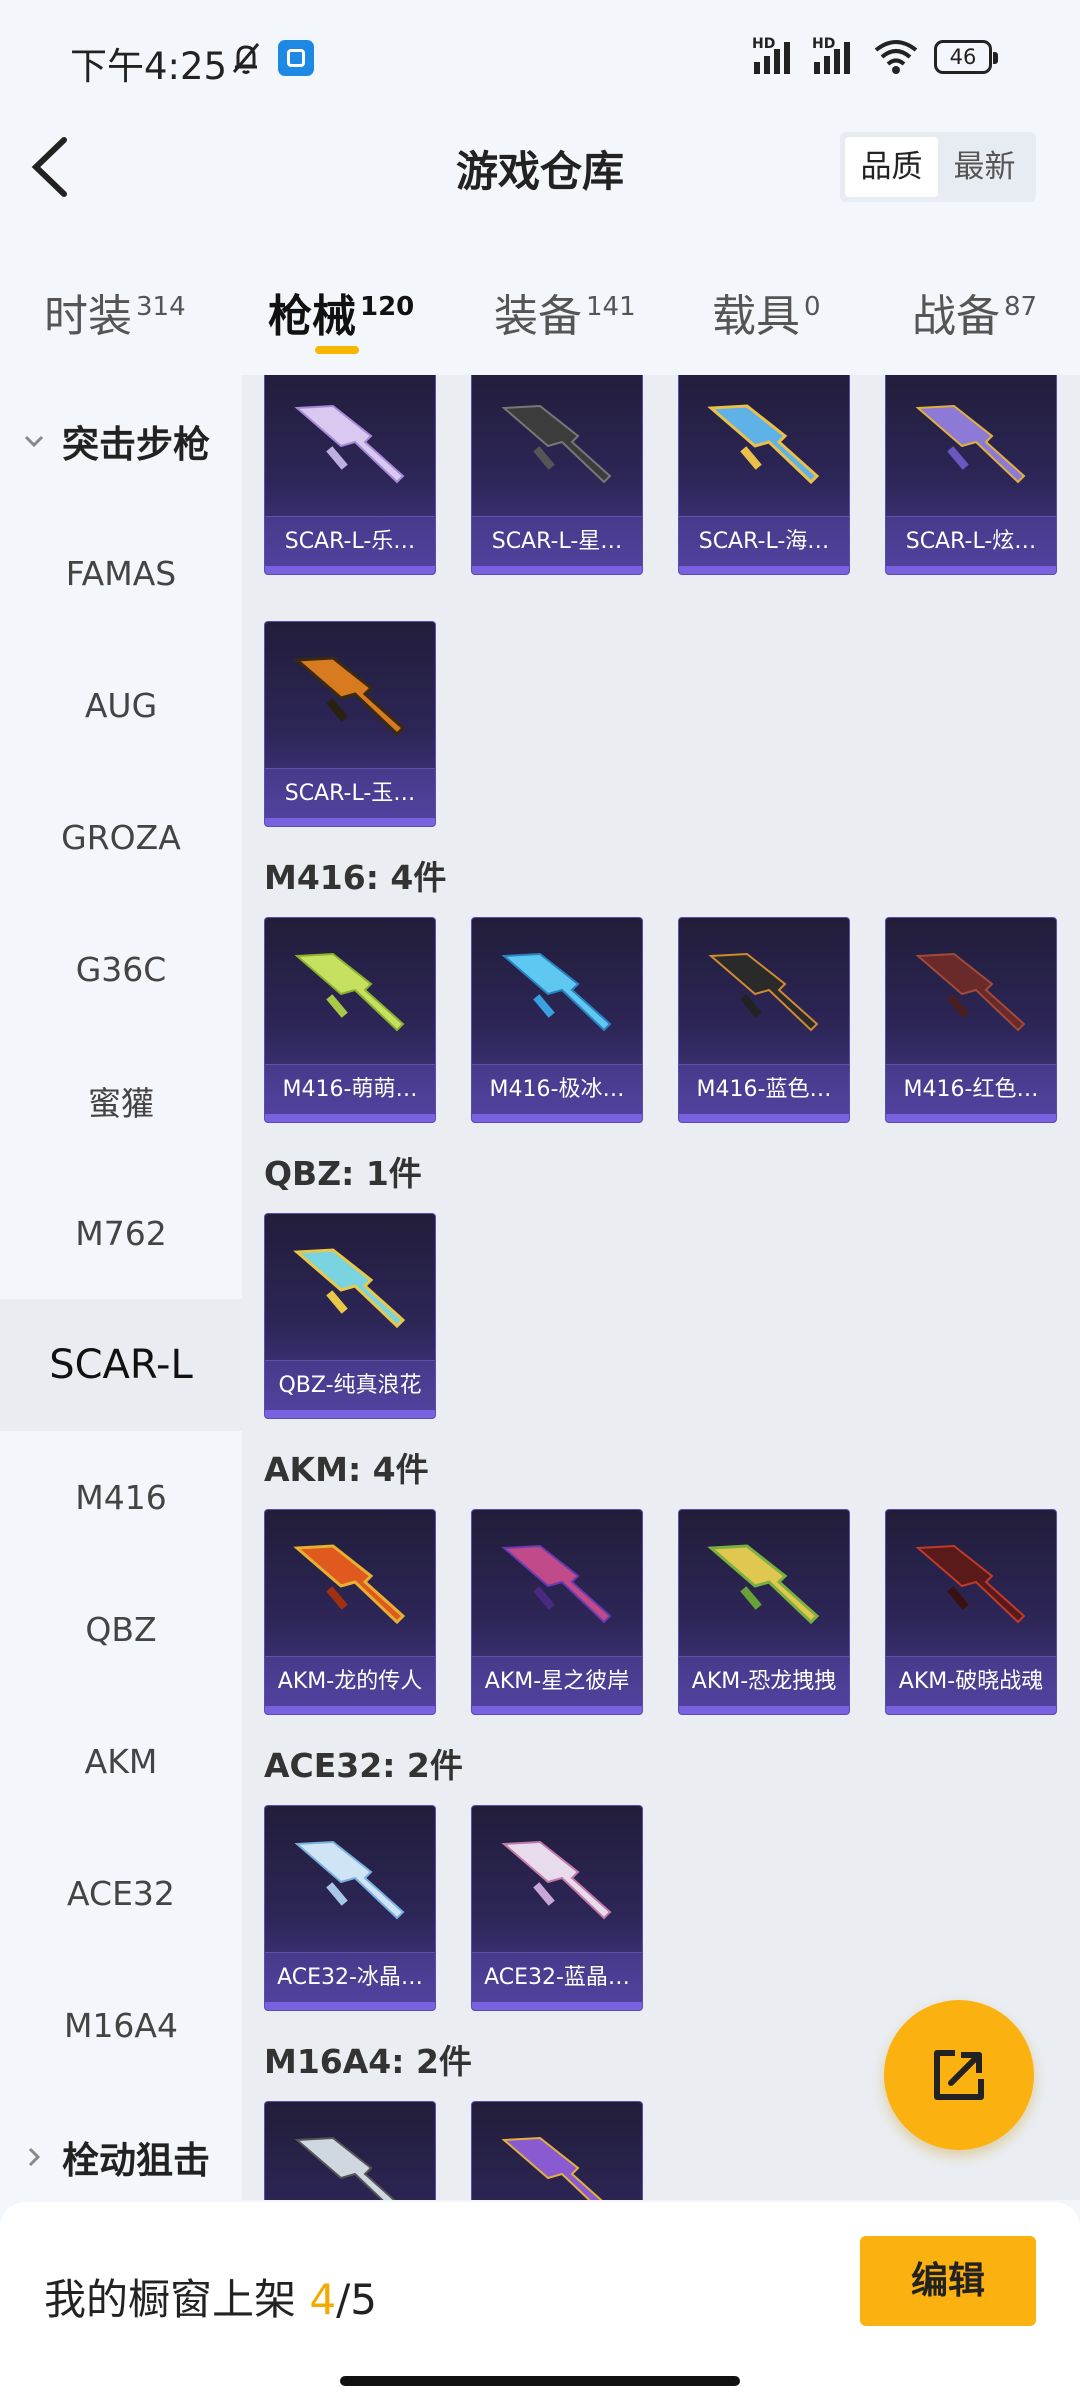 The image size is (1080, 2400). I want to click on tab-weapons: 枪械 120, so click(341, 312).